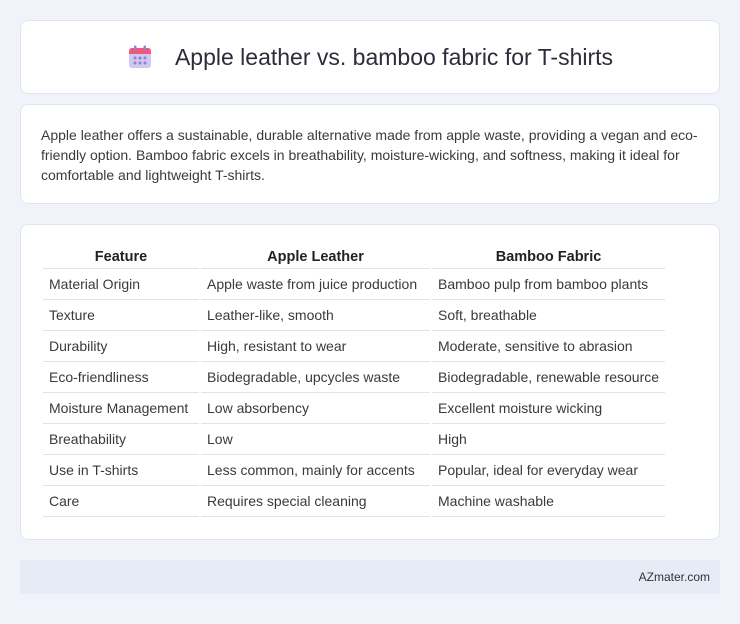 The image size is (740, 624). Describe the element at coordinates (370, 577) in the screenshot. I see `footer: AZmater.com` at that location.